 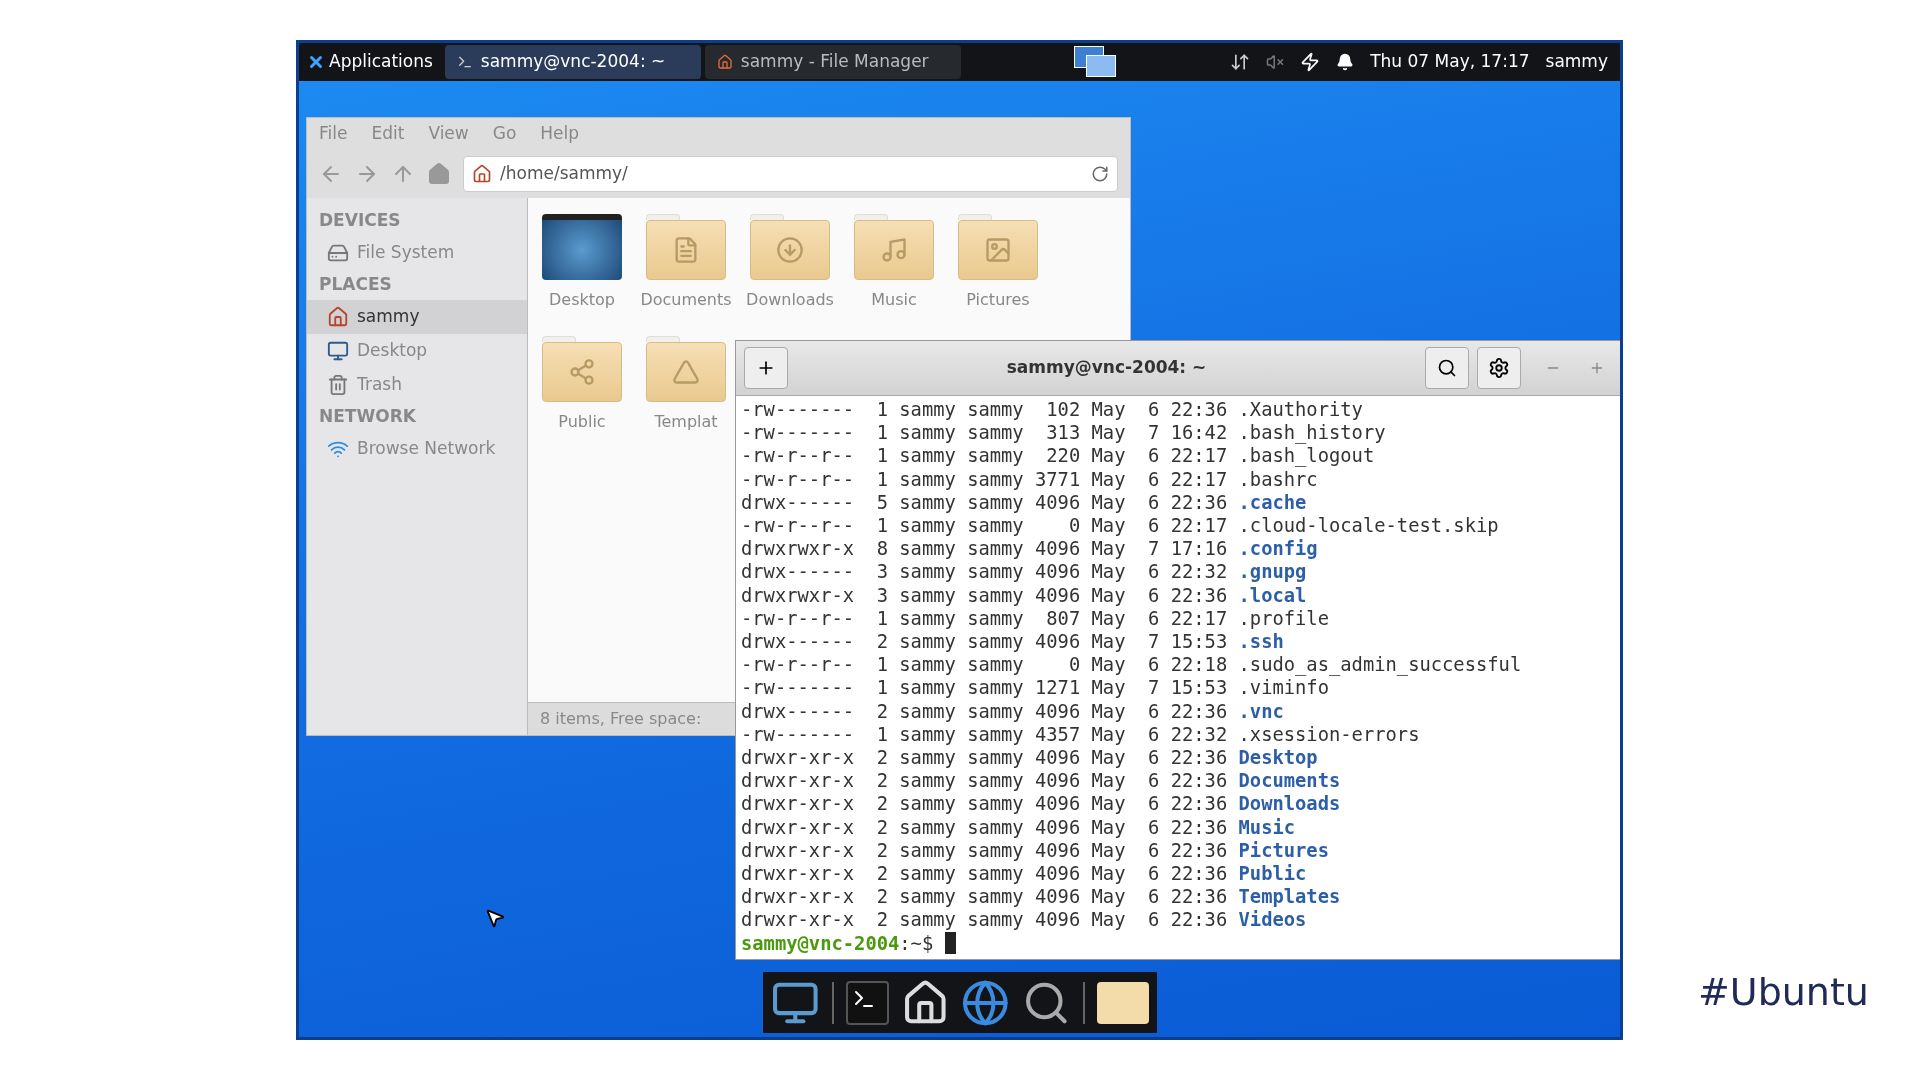 I want to click on file-name: Videos, so click(x=1272, y=920).